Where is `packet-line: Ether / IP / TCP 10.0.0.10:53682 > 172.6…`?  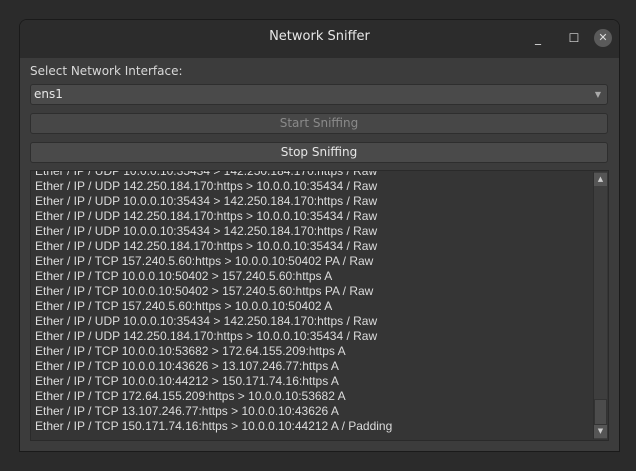 packet-line: Ether / IP / TCP 10.0.0.10:53682 > 172.6… is located at coordinates (190, 351).